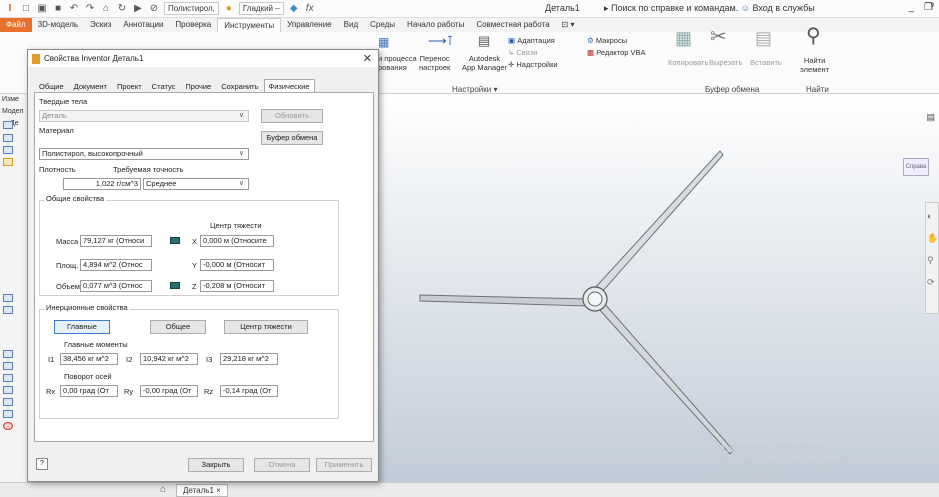 The height and width of the screenshot is (497, 939). What do you see at coordinates (310, 9) in the screenshot?
I see `fx-icon: fx` at bounding box center [310, 9].